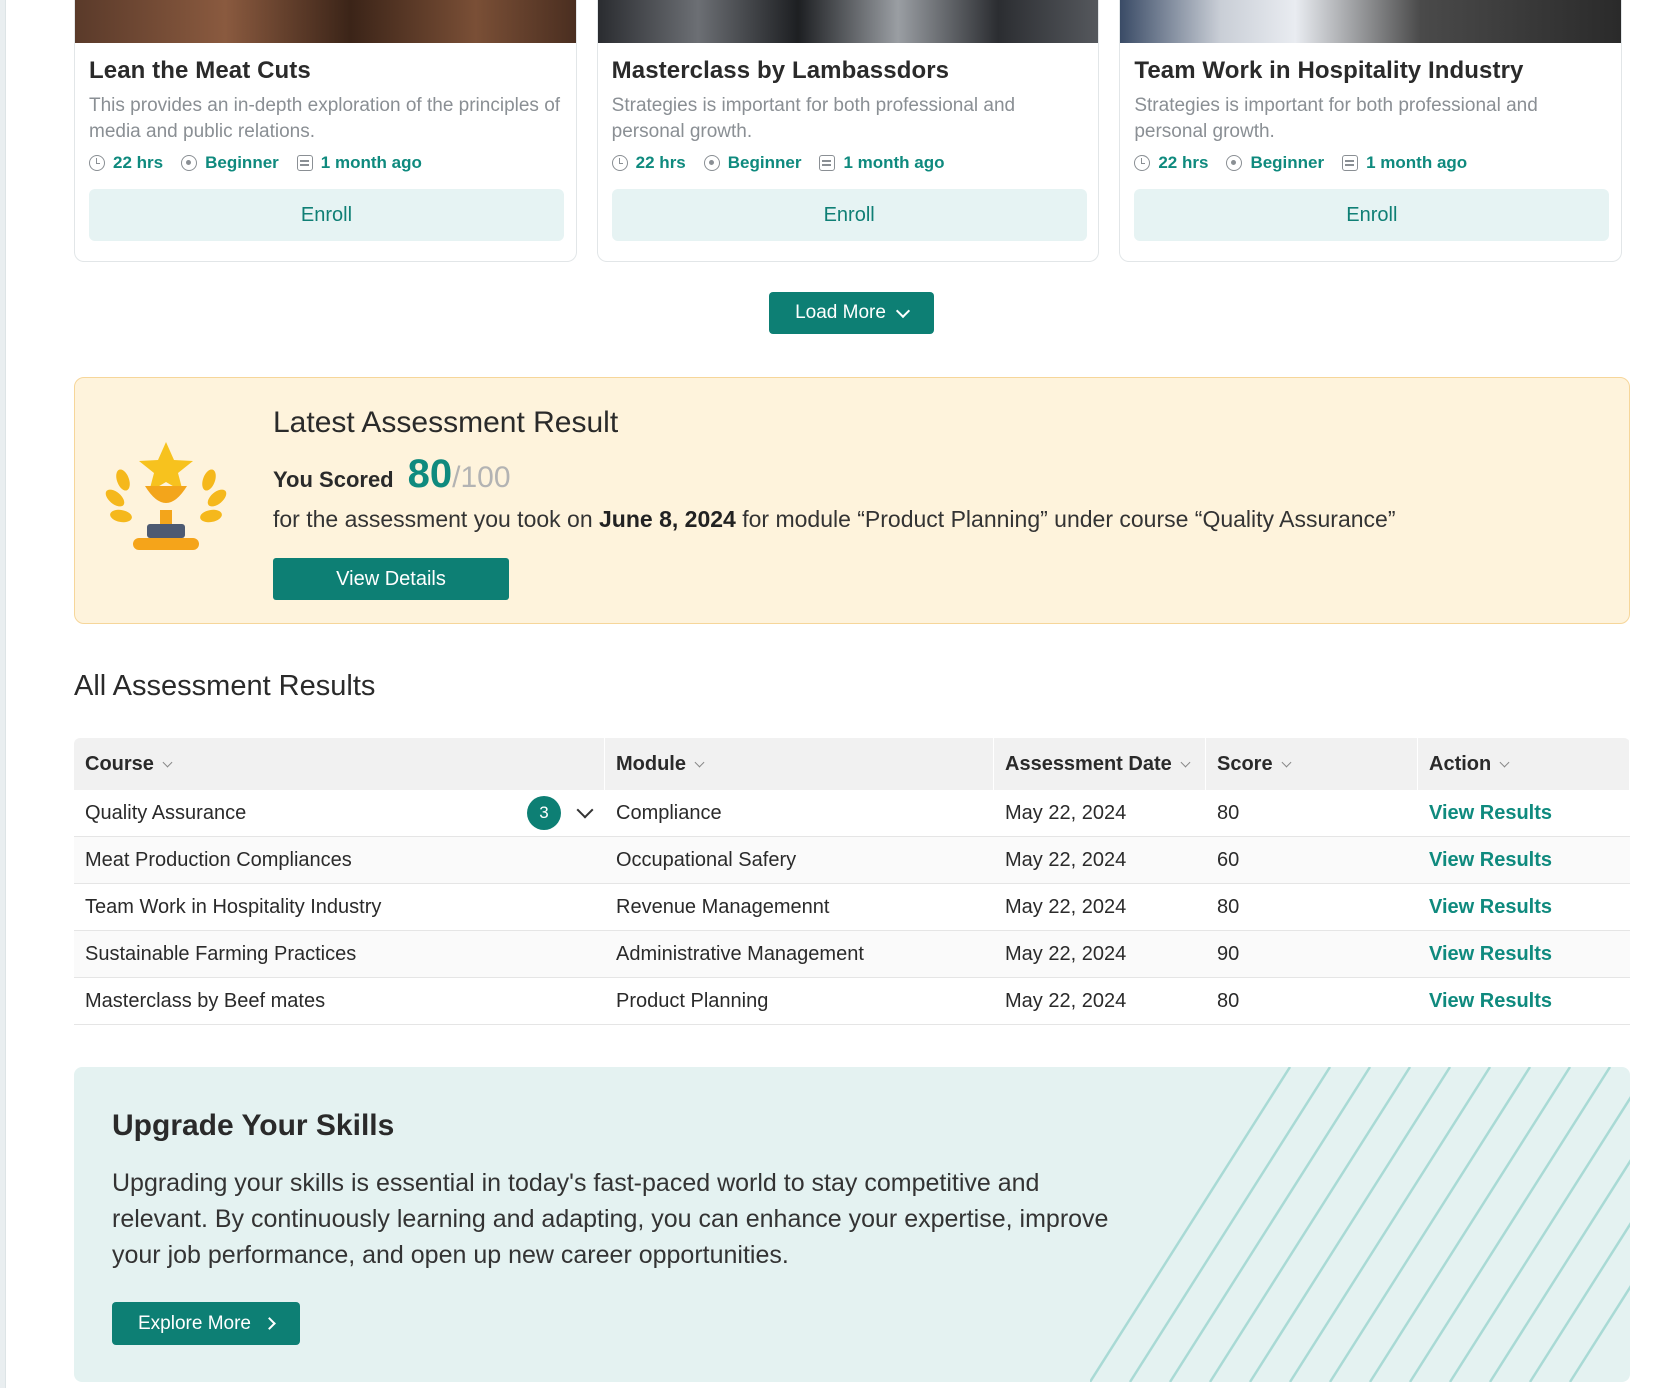  Describe the element at coordinates (119, 763) in the screenshot. I see `column-label: Course` at that location.